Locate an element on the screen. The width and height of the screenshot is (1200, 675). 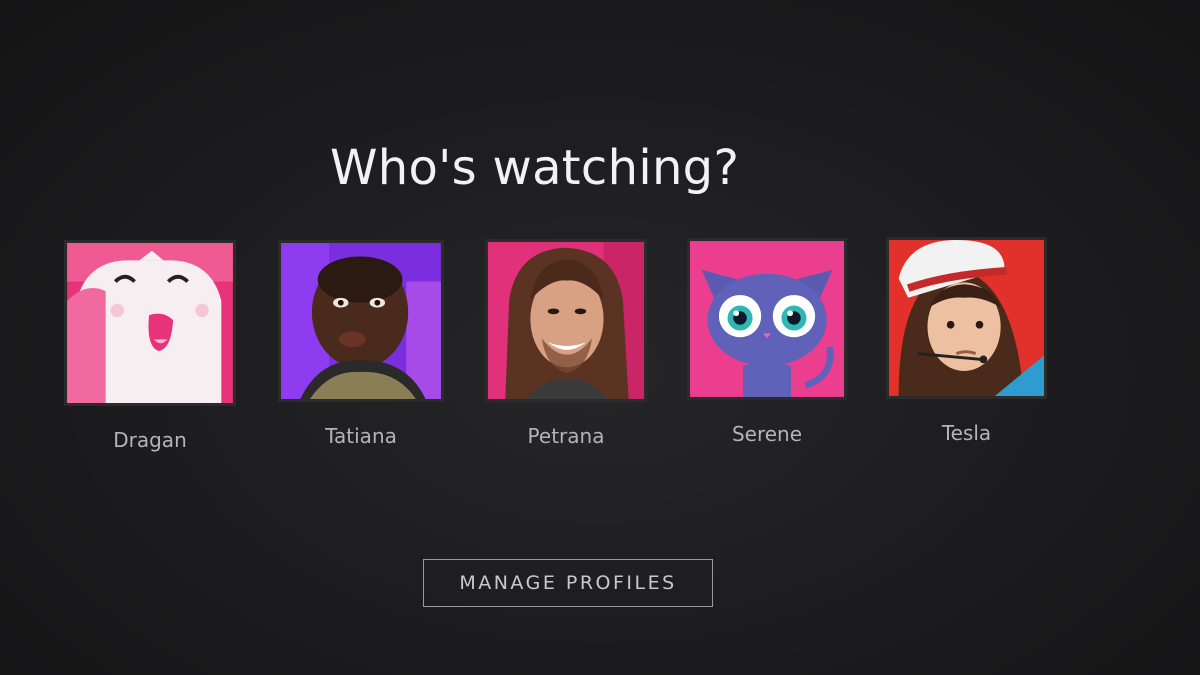
profile-name: Dragan is located at coordinates (150, 440).